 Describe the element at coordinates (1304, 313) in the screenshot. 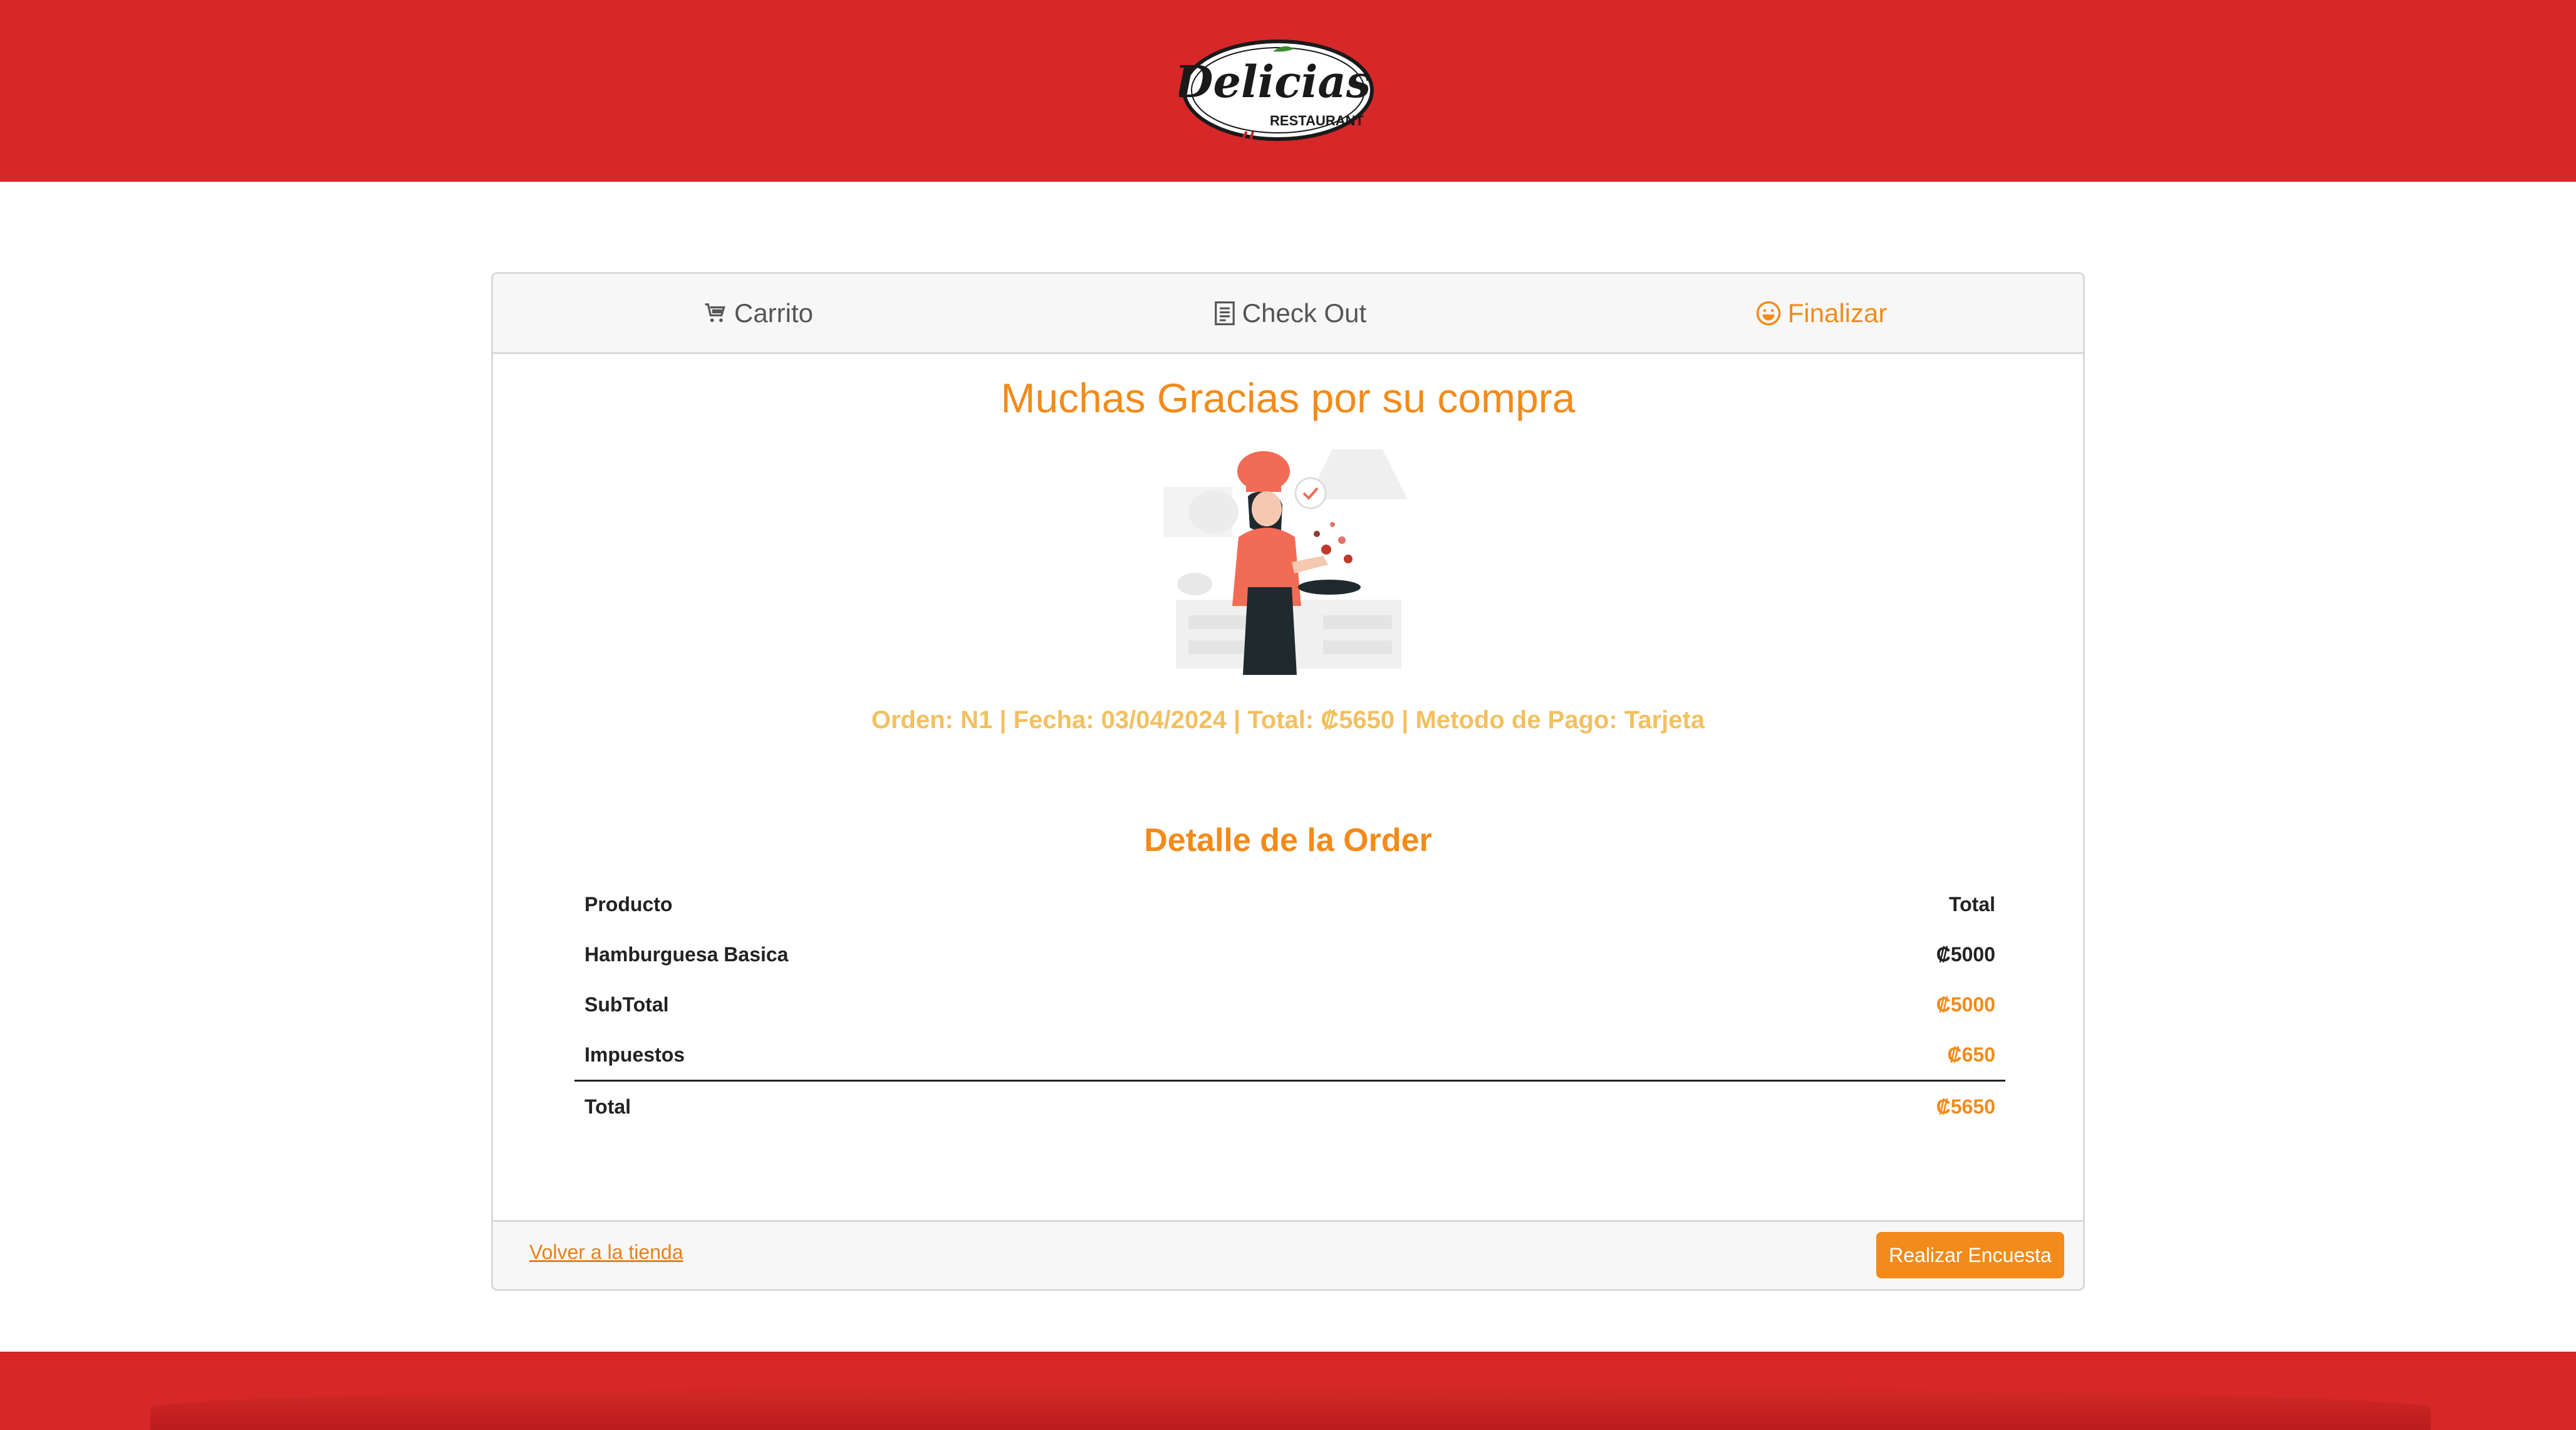

I see `step-checkout-label: Check Out` at that location.